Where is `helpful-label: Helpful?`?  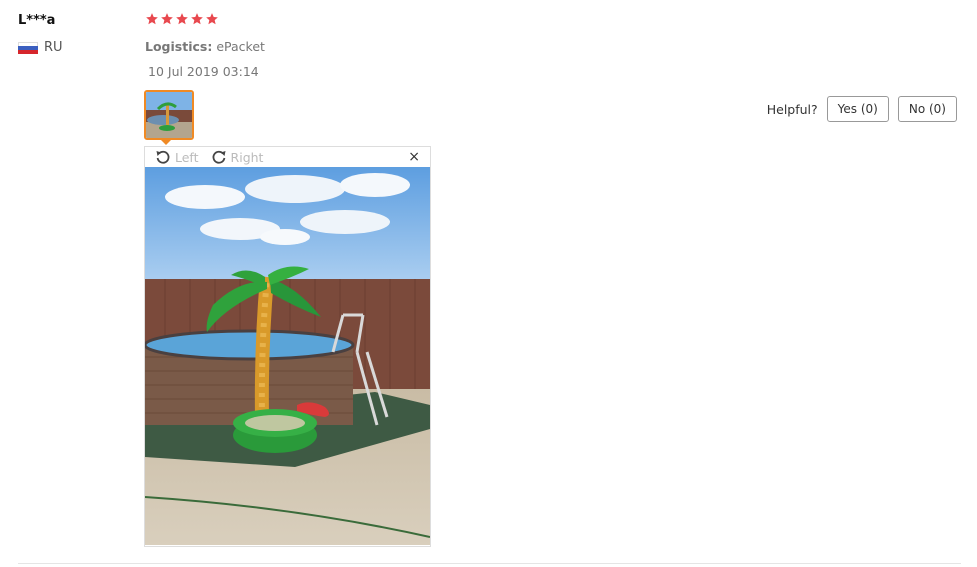
helpful-label: Helpful? is located at coordinates (792, 109).